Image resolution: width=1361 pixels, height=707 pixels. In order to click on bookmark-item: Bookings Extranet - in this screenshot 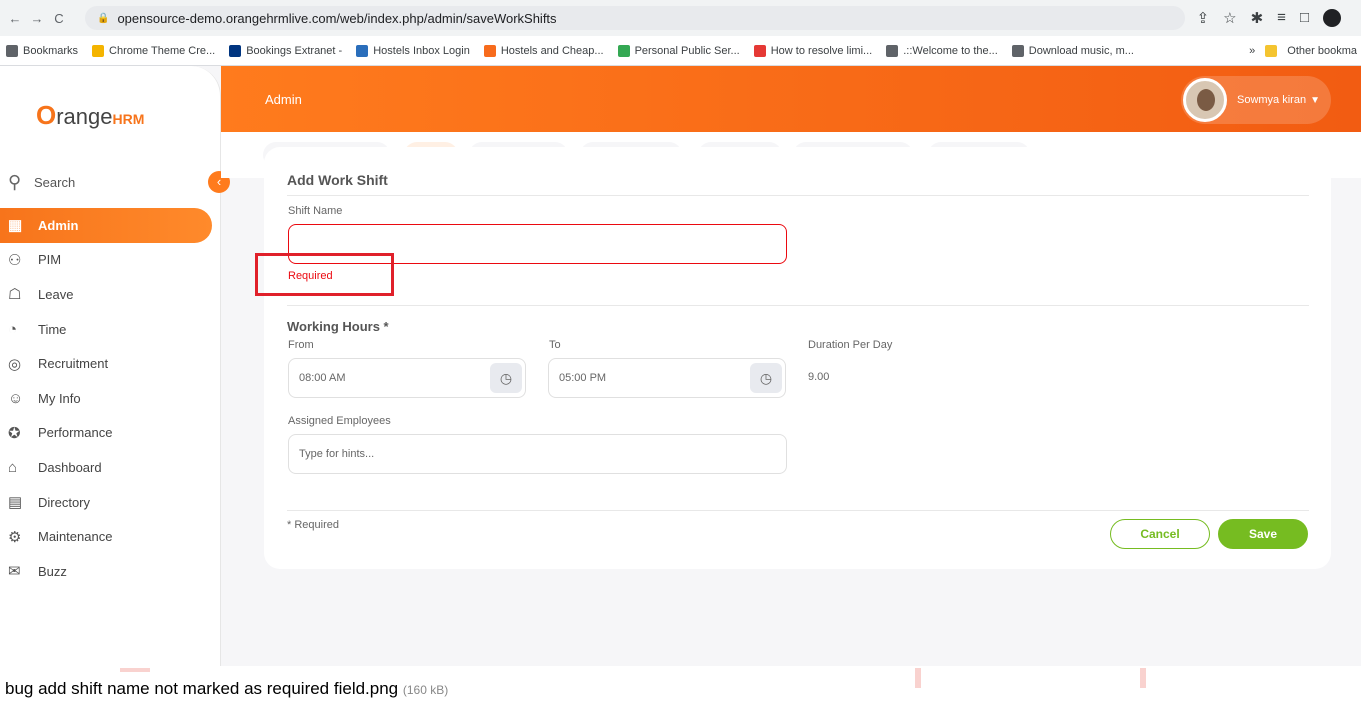, I will do `click(286, 50)`.